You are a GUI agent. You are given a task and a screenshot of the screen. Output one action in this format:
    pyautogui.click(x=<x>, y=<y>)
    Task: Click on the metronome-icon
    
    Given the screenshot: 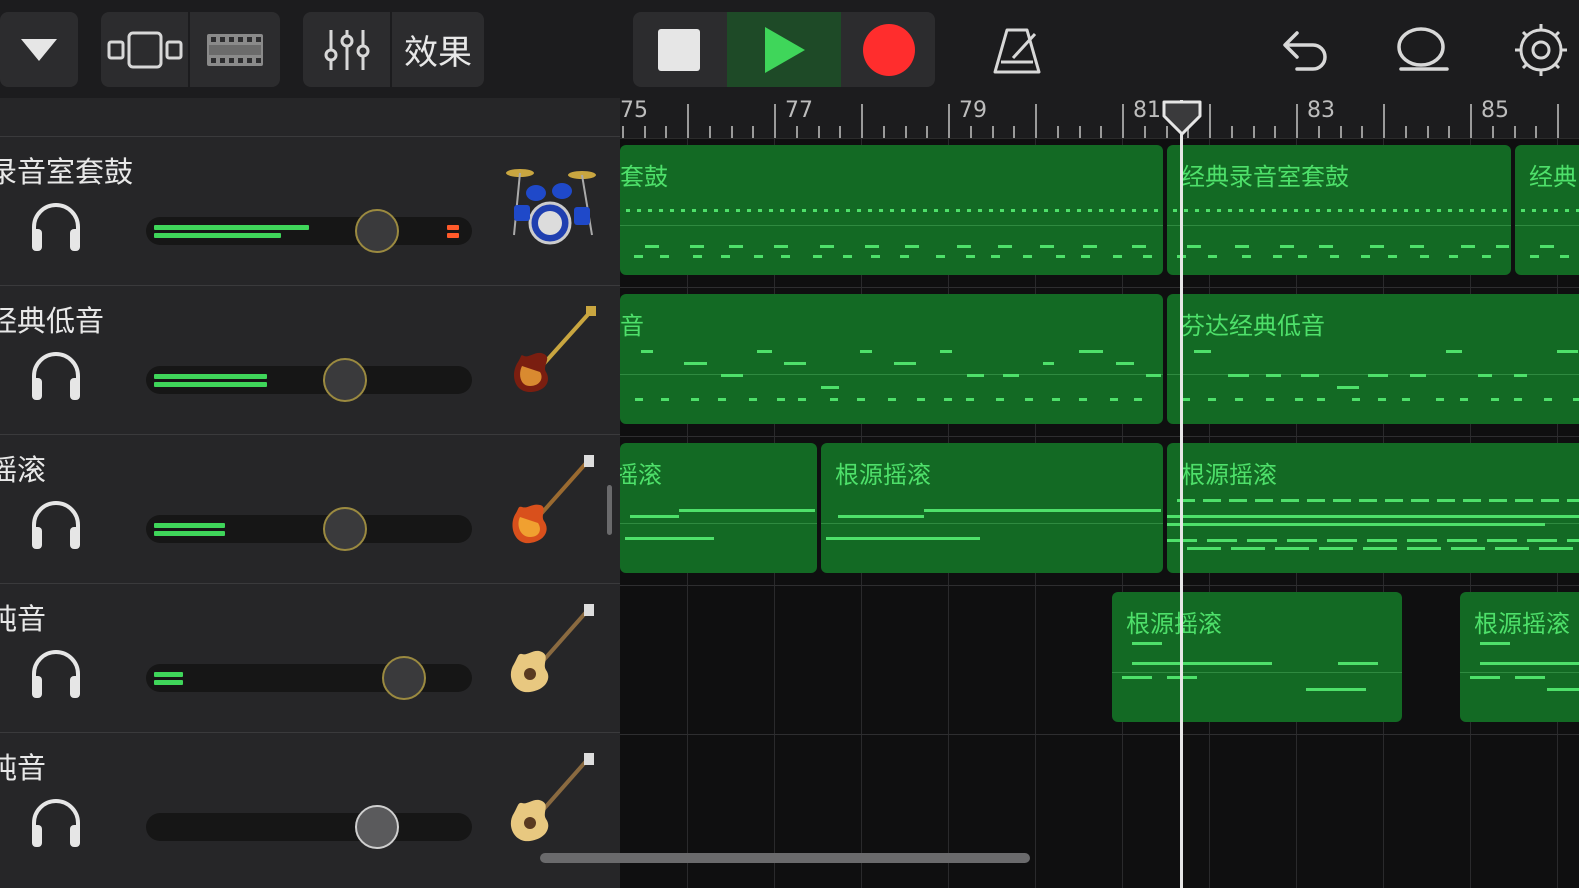 What is the action you would take?
    pyautogui.click(x=1017, y=50)
    